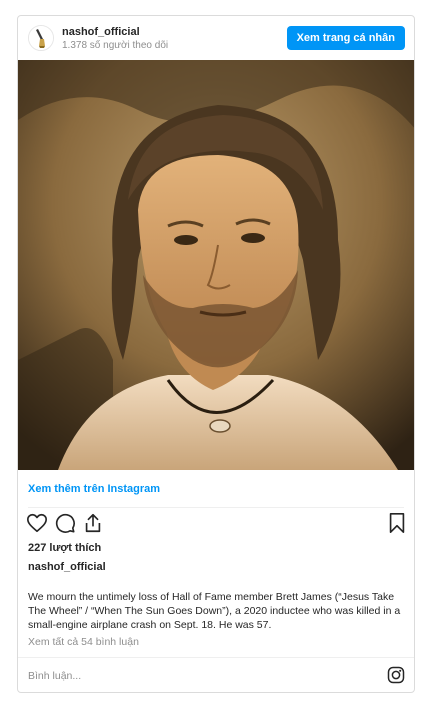 This screenshot has width=430, height=716. I want to click on comment-icon, so click(65, 523).